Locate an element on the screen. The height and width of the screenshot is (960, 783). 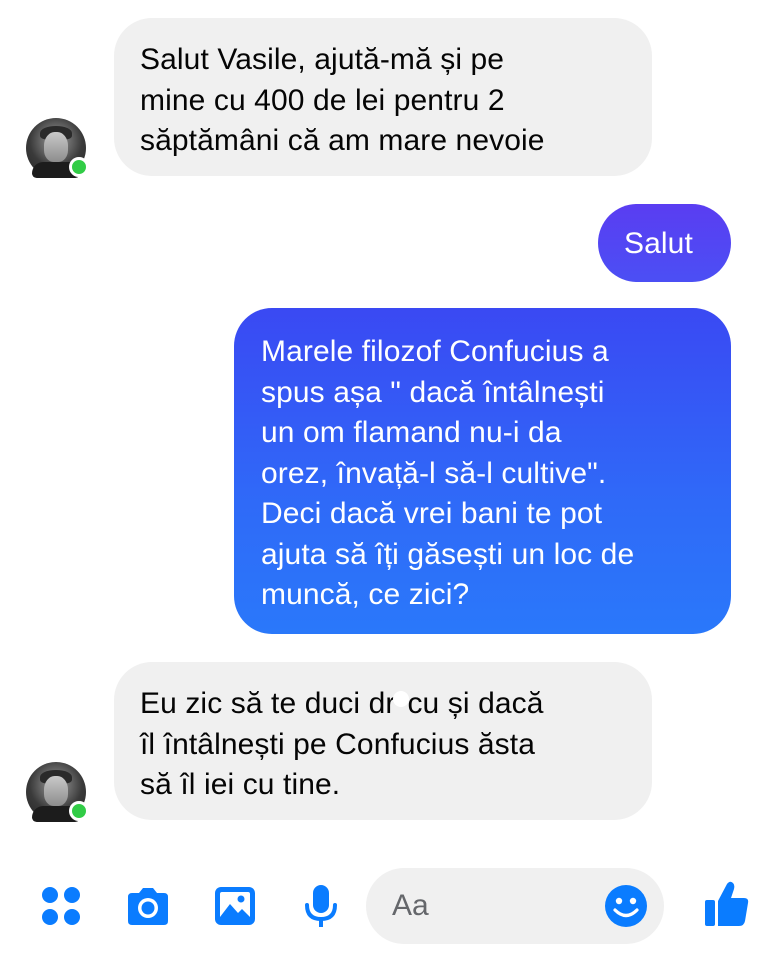
message-line: Eu zic să te duci dr cu și dacă is located at coordinates (383, 704).